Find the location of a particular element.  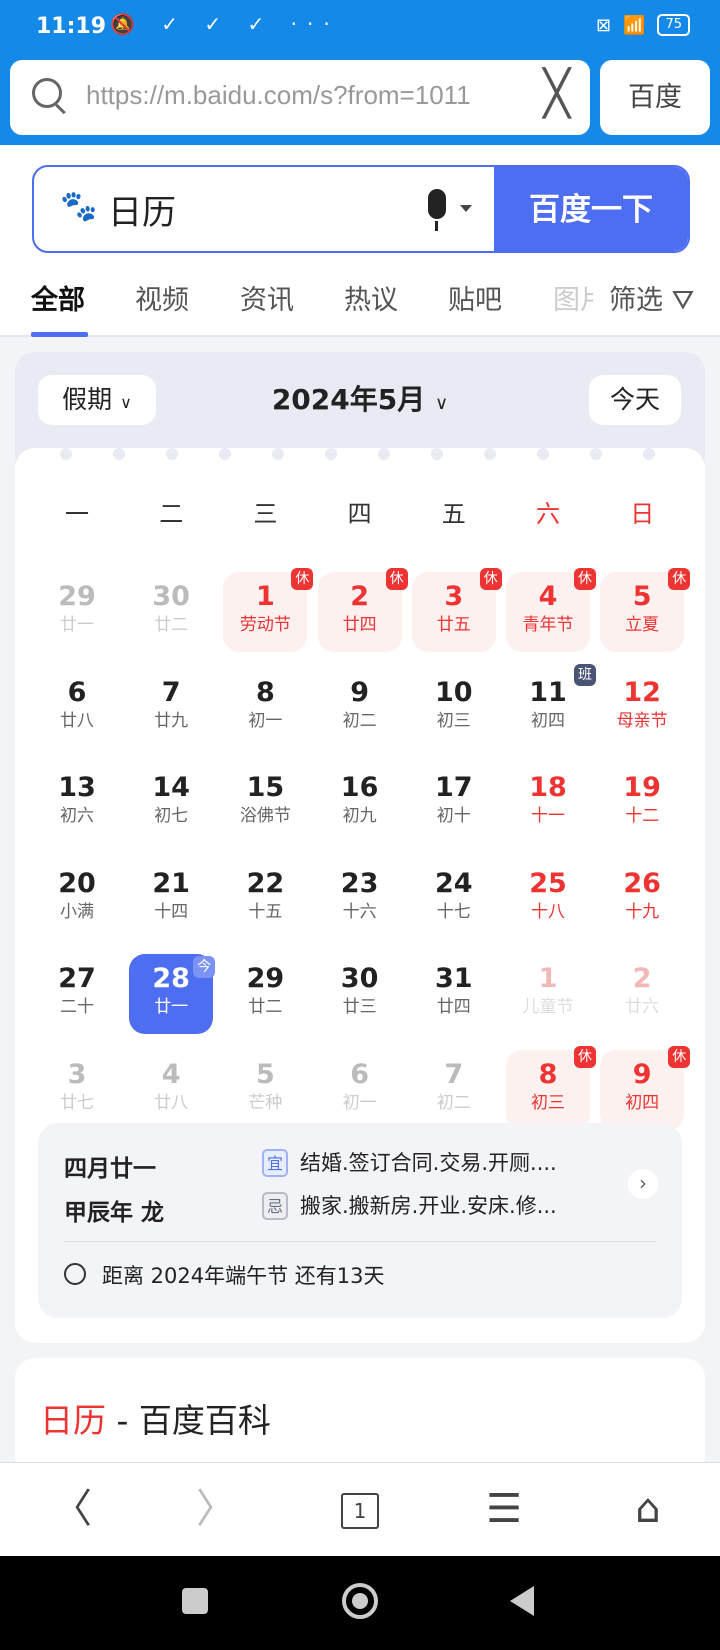

tab-discussion: 热议 is located at coordinates (371, 297).